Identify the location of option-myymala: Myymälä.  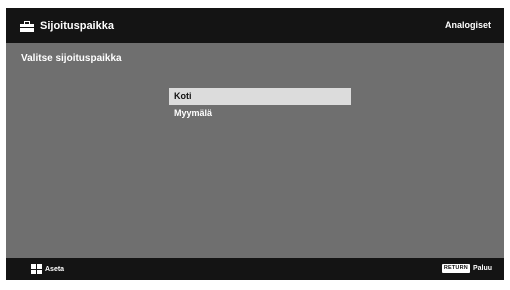
(260, 113).